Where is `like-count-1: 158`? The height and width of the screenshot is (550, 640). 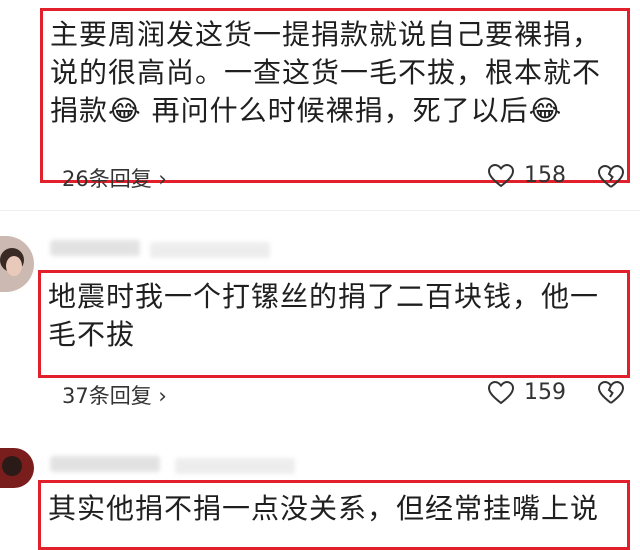
like-count-1: 158 is located at coordinates (545, 175).